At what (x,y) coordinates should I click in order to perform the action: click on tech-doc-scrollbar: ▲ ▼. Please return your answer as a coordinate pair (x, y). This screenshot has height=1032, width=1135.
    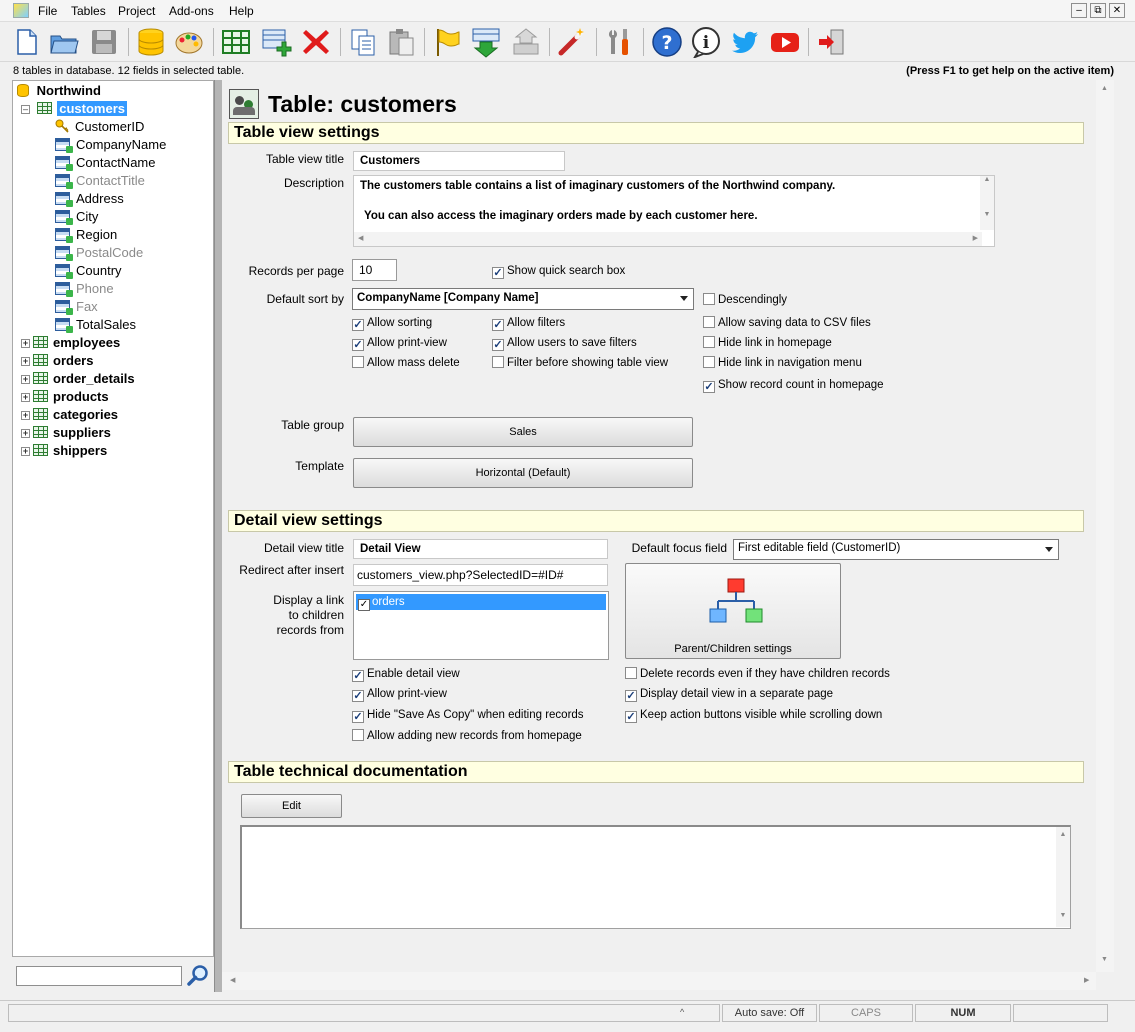
    Looking at the image, I should click on (1063, 877).